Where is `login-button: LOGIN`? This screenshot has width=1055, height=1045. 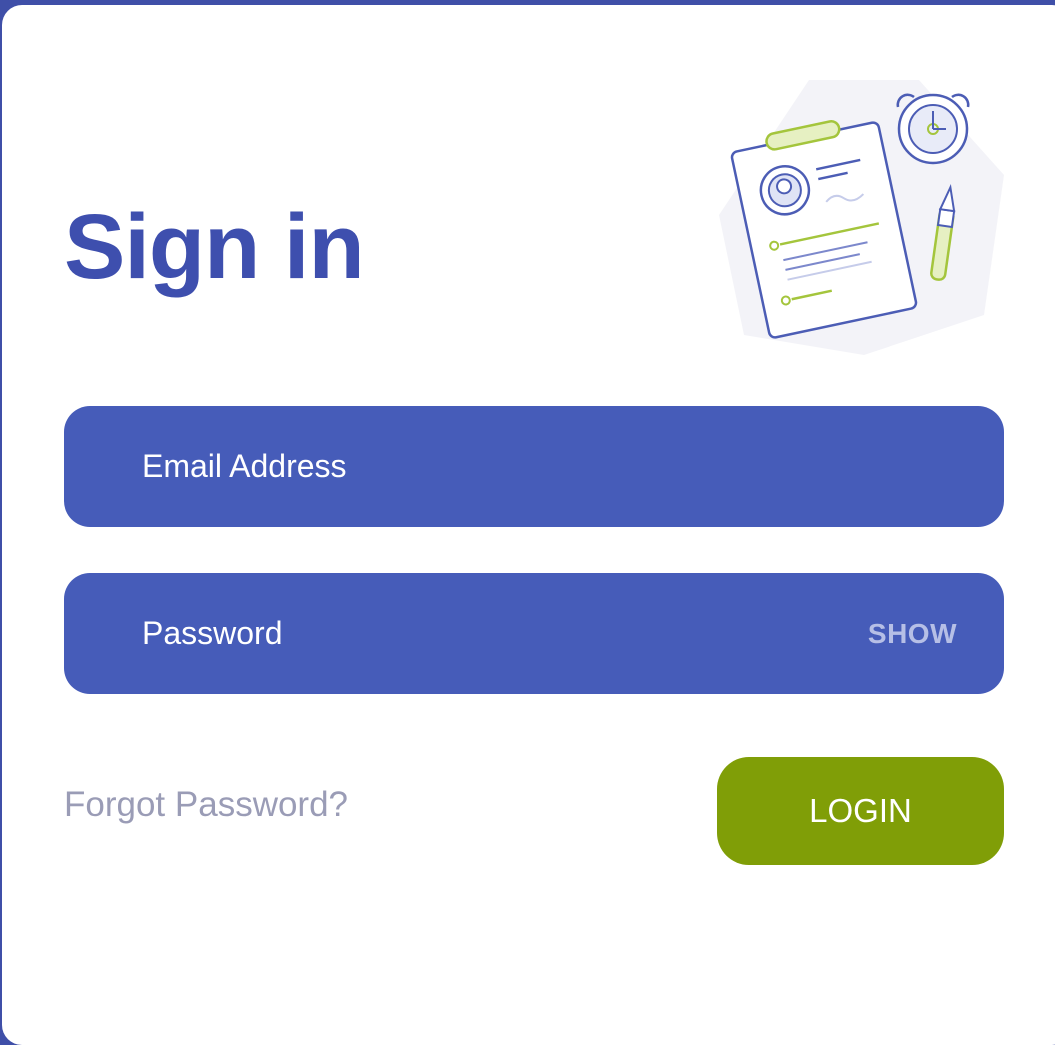
login-button: LOGIN is located at coordinates (860, 811).